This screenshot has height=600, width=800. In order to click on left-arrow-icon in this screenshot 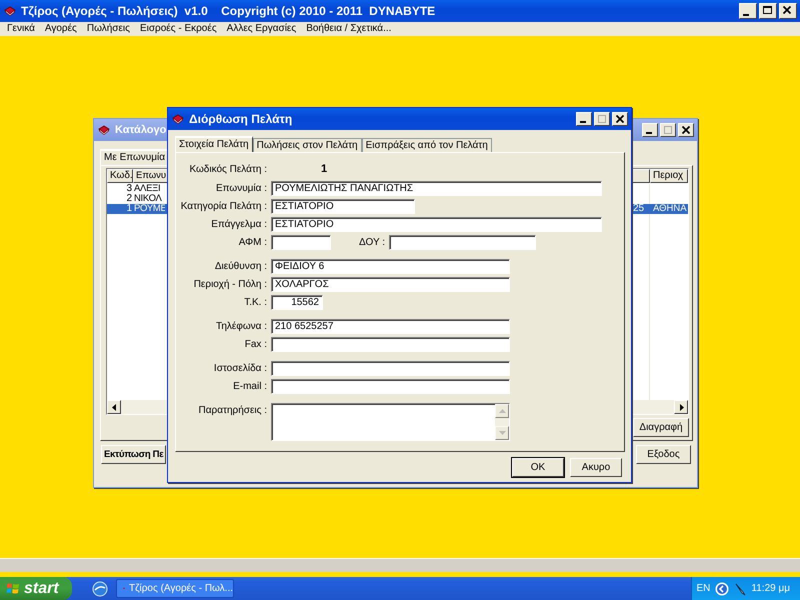, I will do `click(114, 407)`.